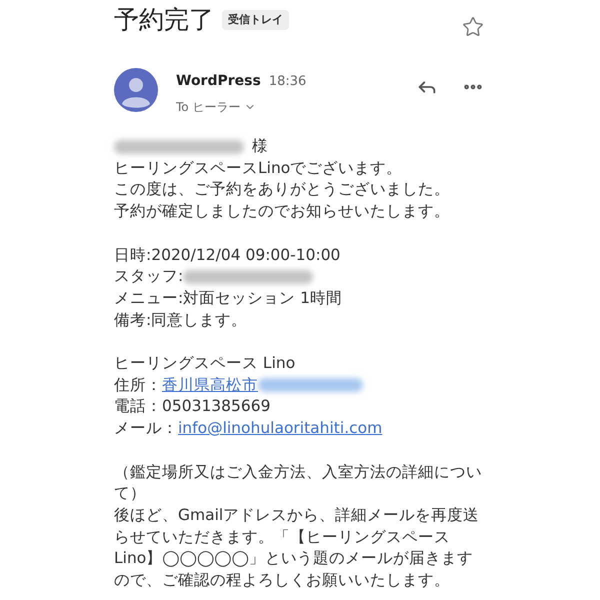  What do you see at coordinates (280, 428) in the screenshot?
I see `body-link: info@linohulaoritahiti.com` at bounding box center [280, 428].